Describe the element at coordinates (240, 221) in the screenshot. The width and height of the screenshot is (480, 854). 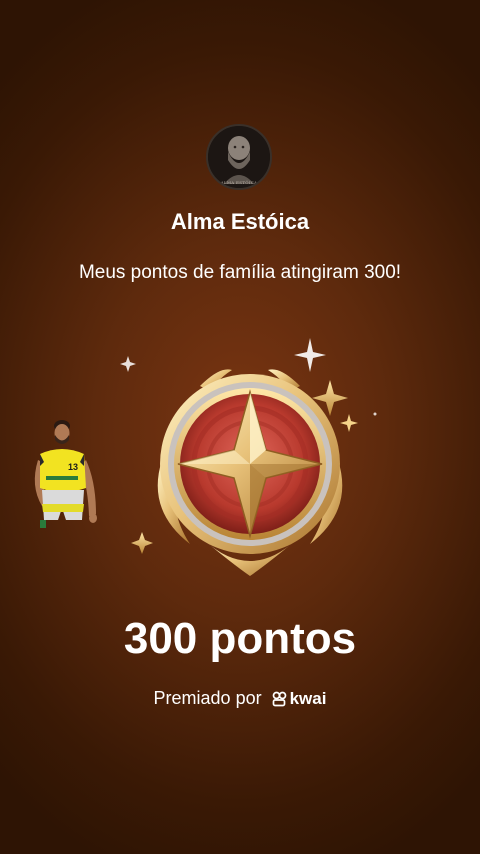
I see `profile-name: Alma Estóica` at that location.